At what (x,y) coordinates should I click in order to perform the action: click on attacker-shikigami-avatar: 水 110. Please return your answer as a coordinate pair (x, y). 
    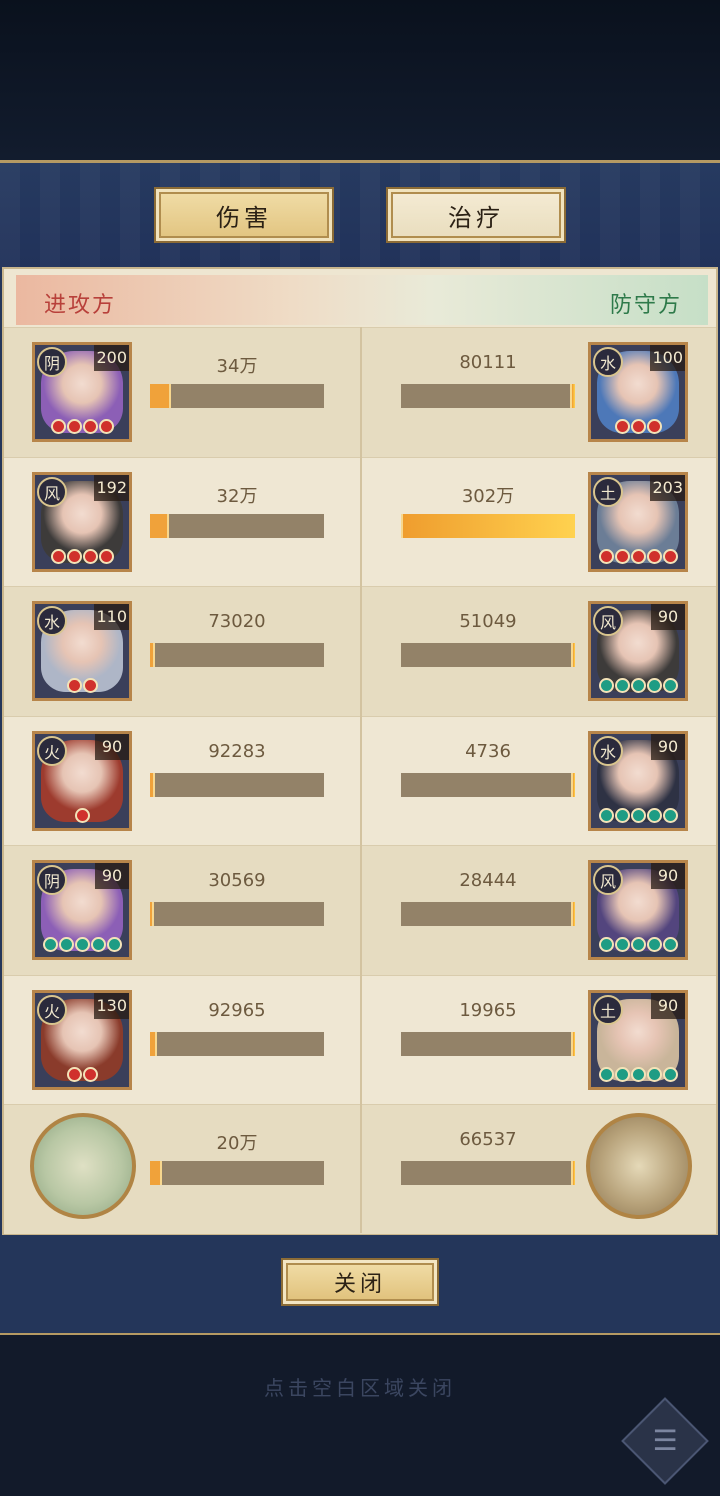
    Looking at the image, I should click on (82, 651).